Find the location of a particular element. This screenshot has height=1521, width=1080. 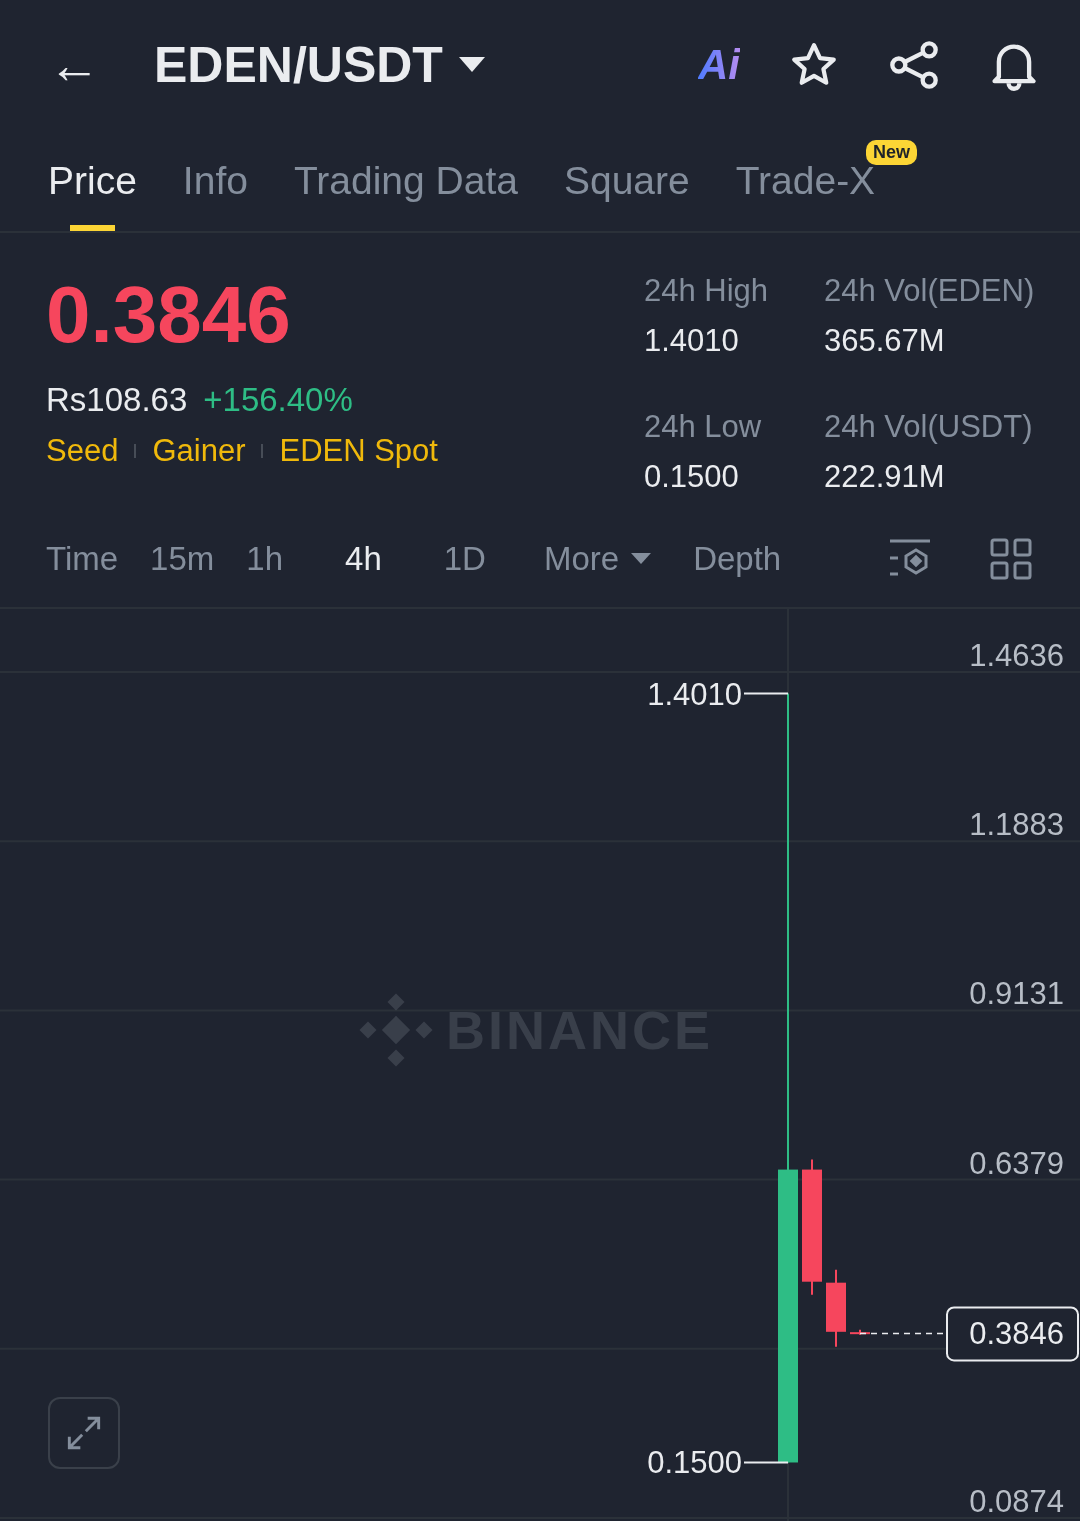

back-button: ← is located at coordinates (101, 65).